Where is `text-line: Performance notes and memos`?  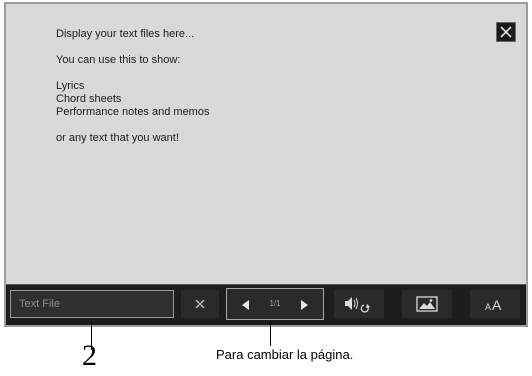 text-line: Performance notes and memos is located at coordinates (133, 112).